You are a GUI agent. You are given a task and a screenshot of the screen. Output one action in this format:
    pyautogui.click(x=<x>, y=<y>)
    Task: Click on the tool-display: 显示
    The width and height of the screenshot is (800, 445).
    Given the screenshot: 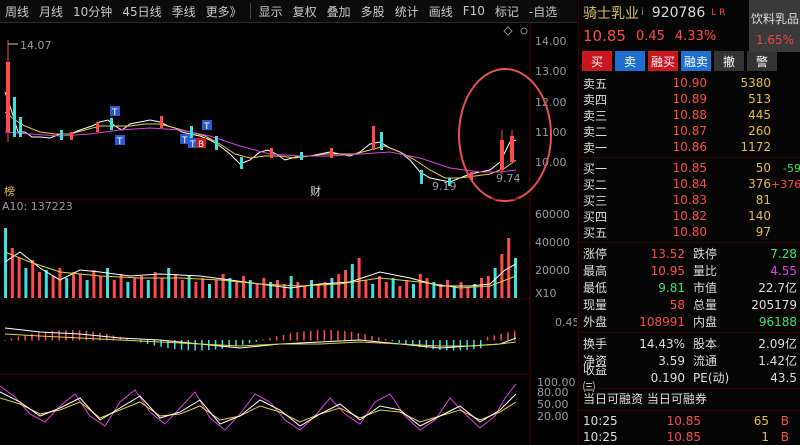 What is the action you would take?
    pyautogui.click(x=271, y=11)
    